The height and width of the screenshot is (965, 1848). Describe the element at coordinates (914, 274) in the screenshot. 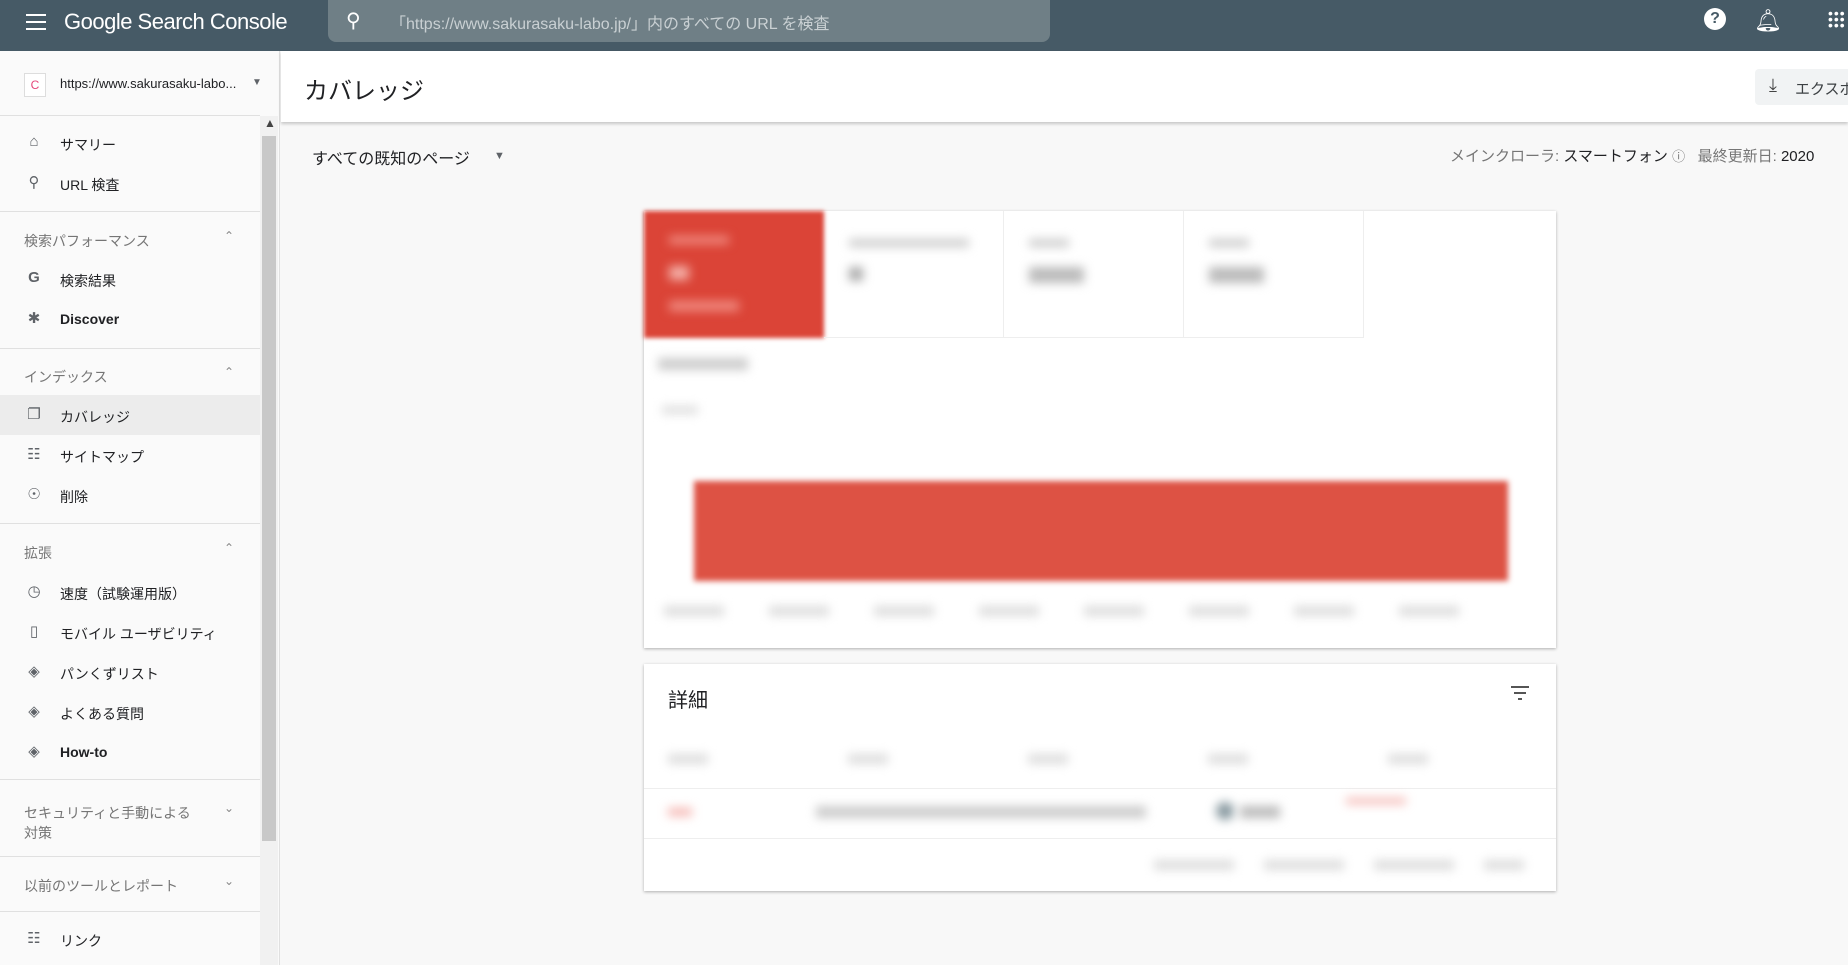

I see `valid-warning-metric-tab` at that location.